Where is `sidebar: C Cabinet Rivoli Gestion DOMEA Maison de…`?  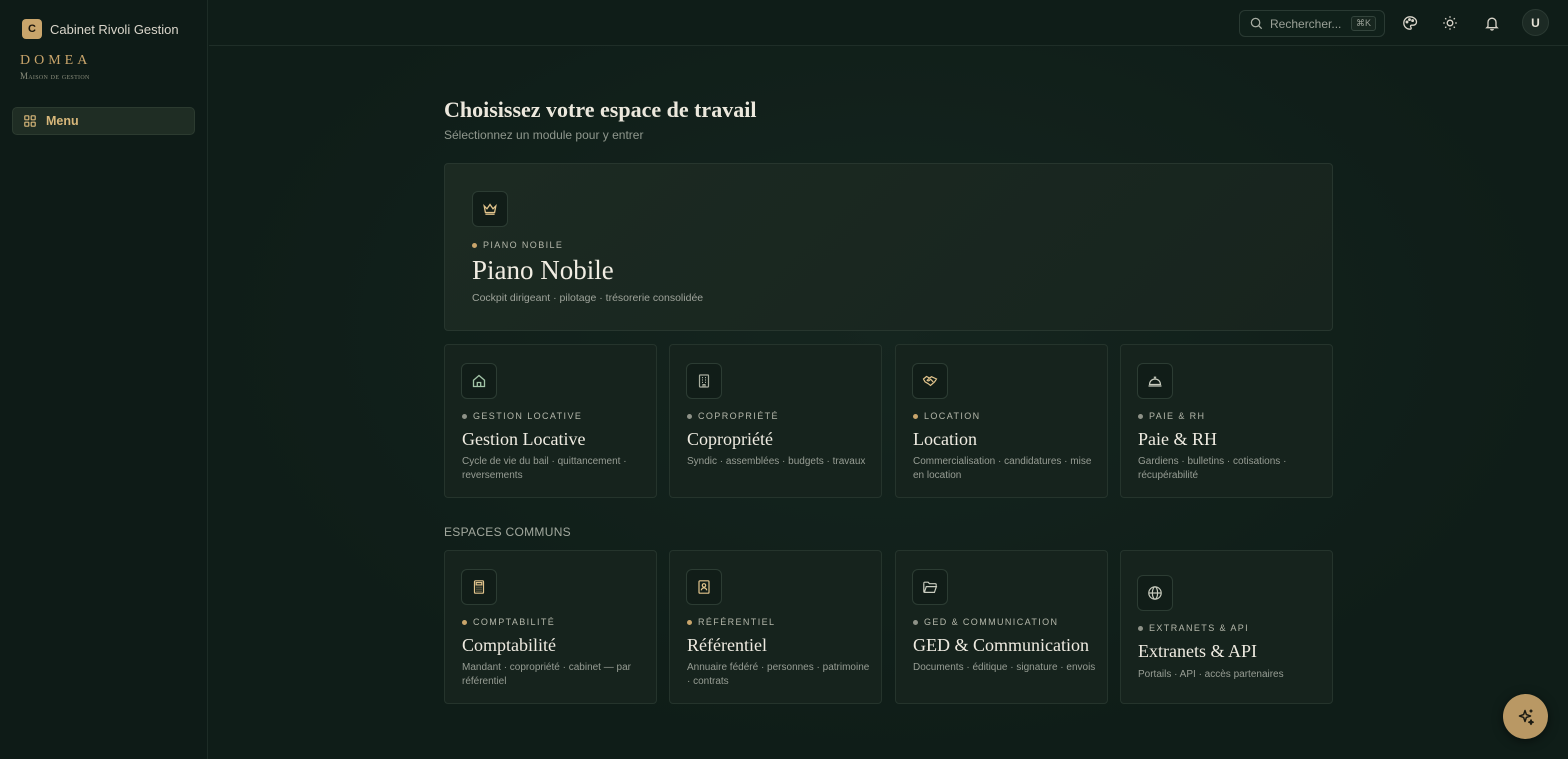 sidebar: C Cabinet Rivoli Gestion DOMEA Maison de… is located at coordinates (104, 379).